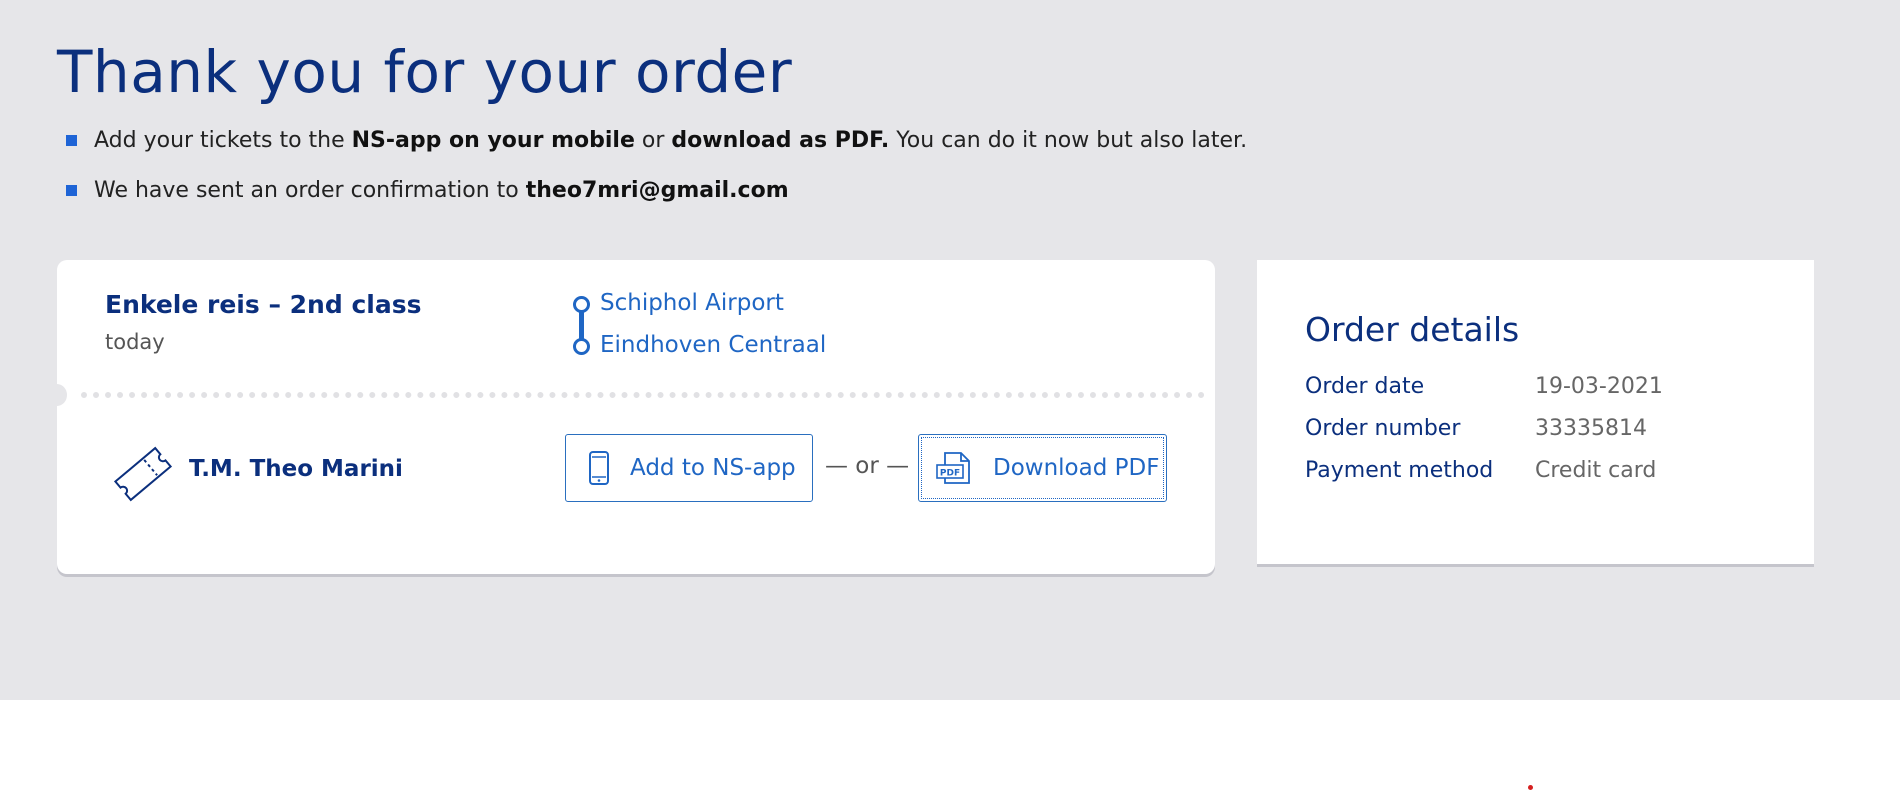 This screenshot has height=792, width=1900. I want to click on route-origin-dot-icon, so click(581, 304).